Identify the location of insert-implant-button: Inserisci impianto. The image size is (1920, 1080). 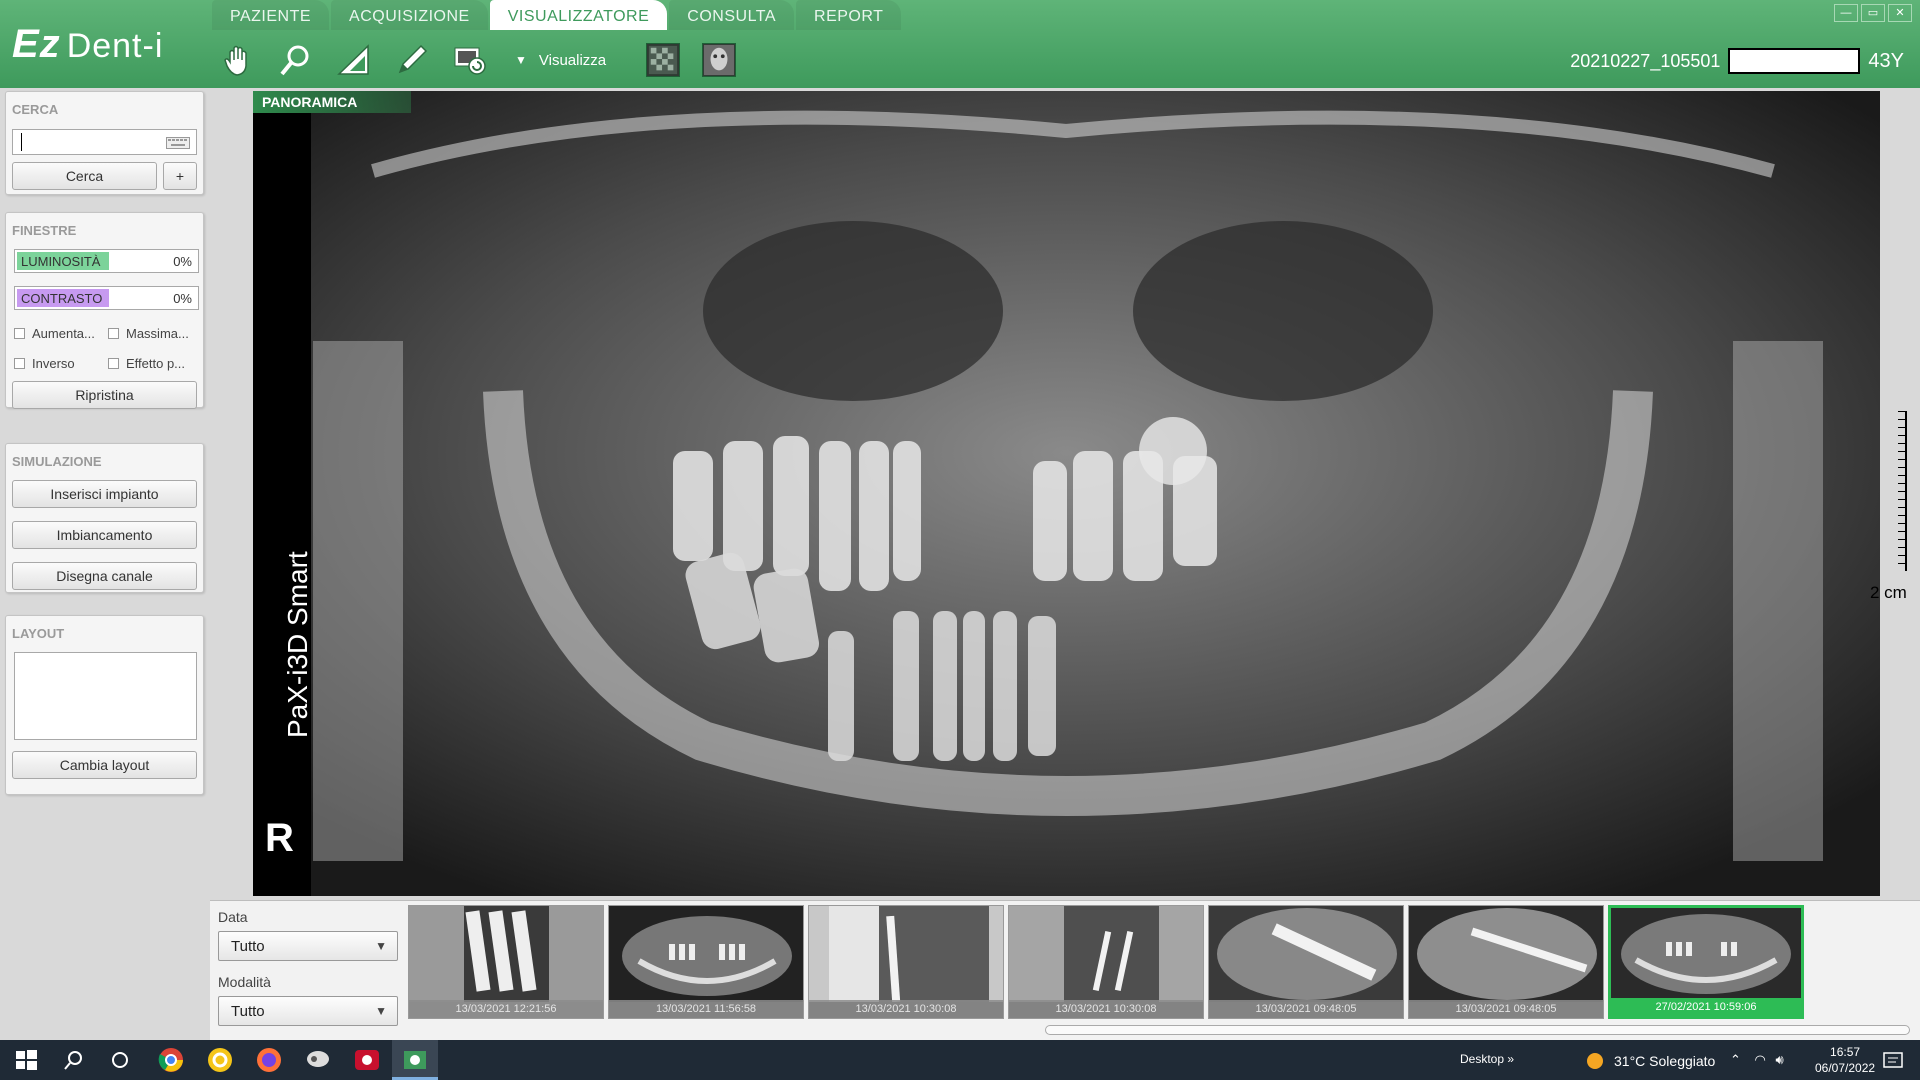
(104, 494).